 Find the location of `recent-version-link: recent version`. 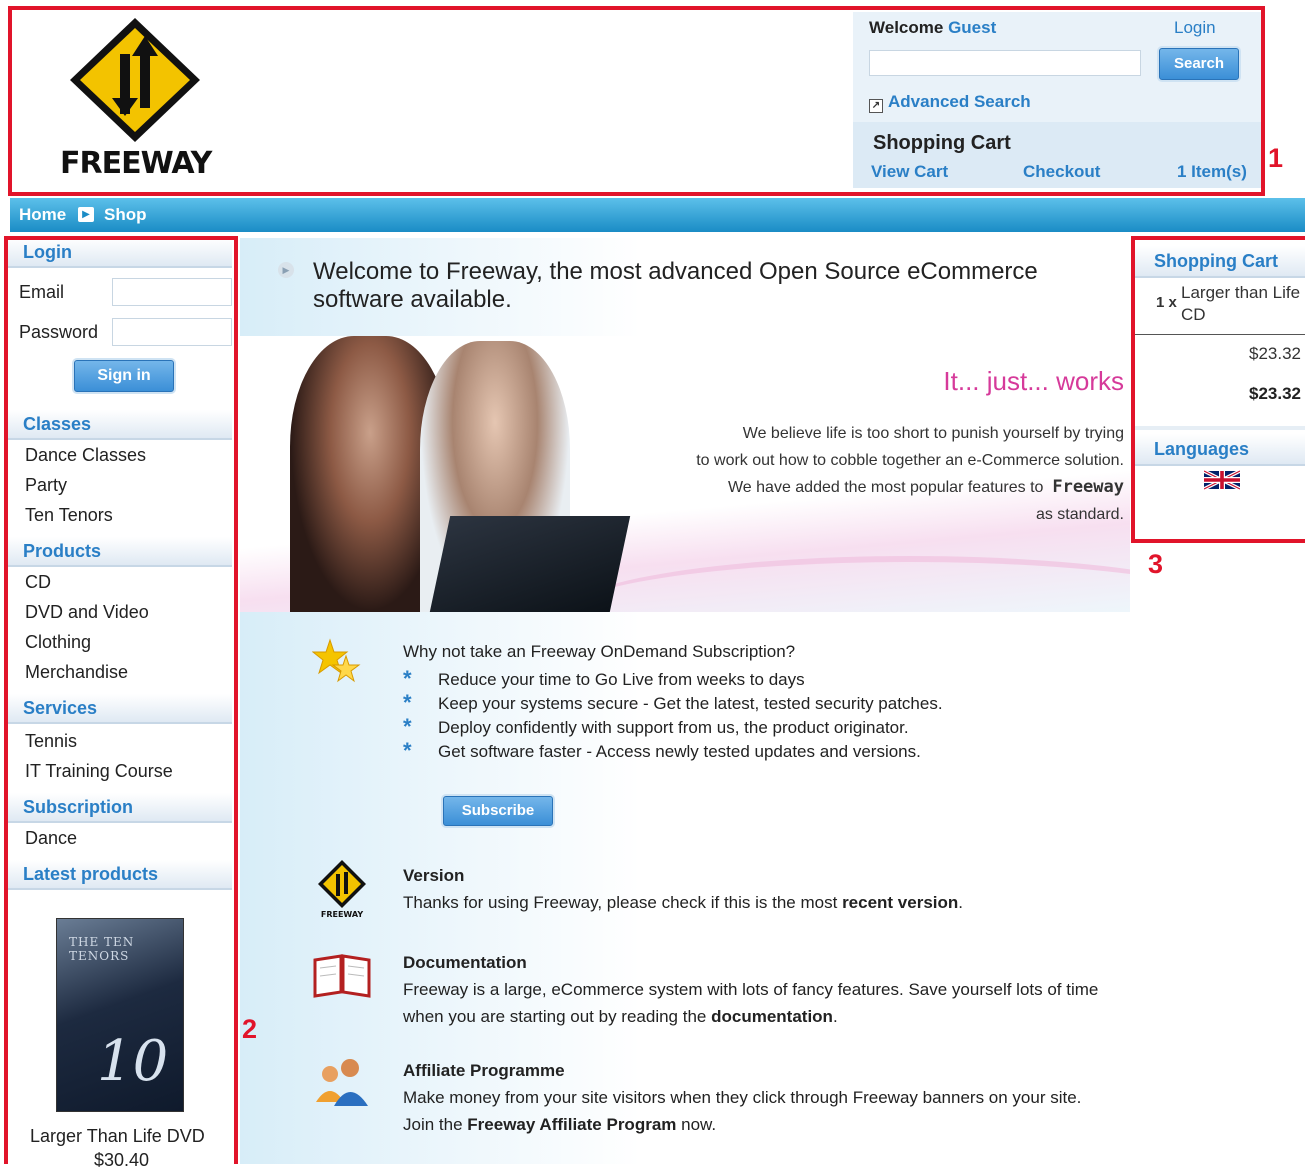

recent-version-link: recent version is located at coordinates (900, 902).